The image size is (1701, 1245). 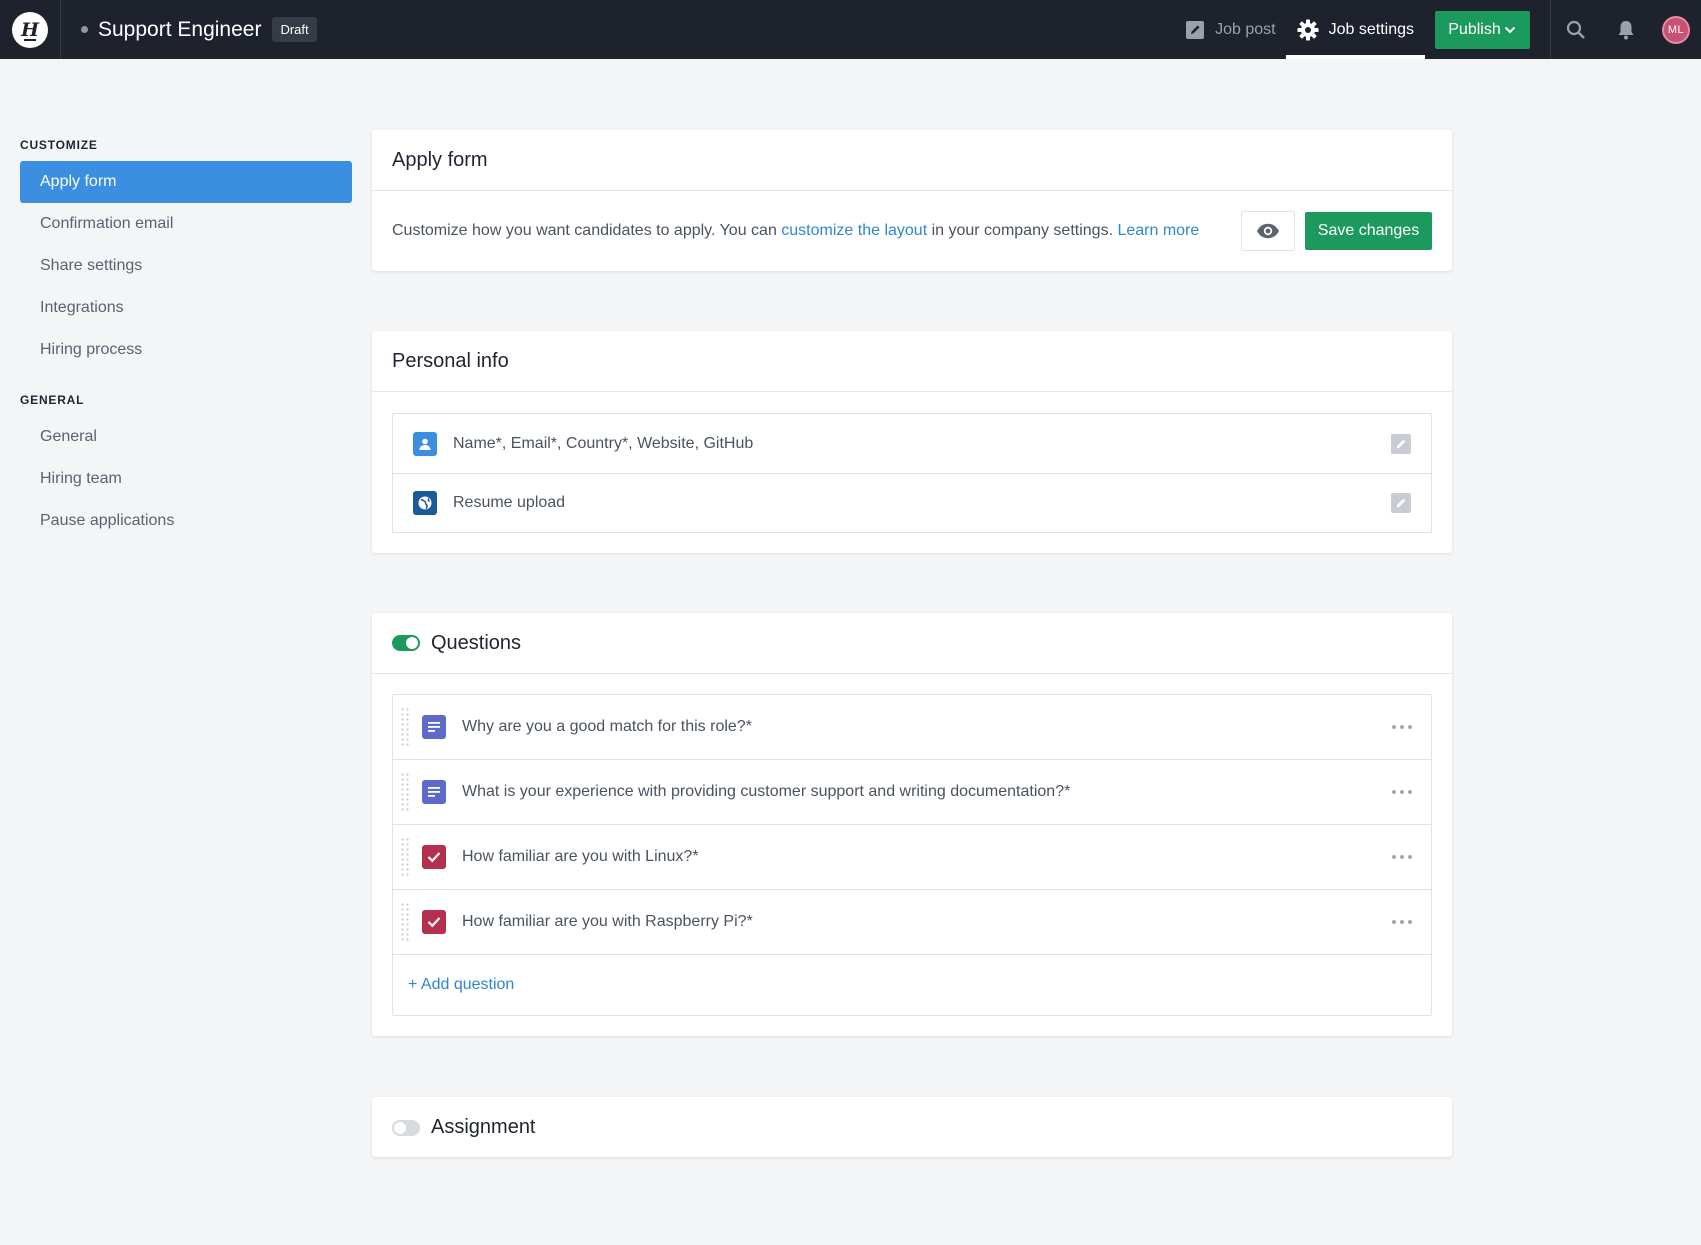 I want to click on question-text: How familiar are you with Raspberry Pi?*, so click(x=607, y=921).